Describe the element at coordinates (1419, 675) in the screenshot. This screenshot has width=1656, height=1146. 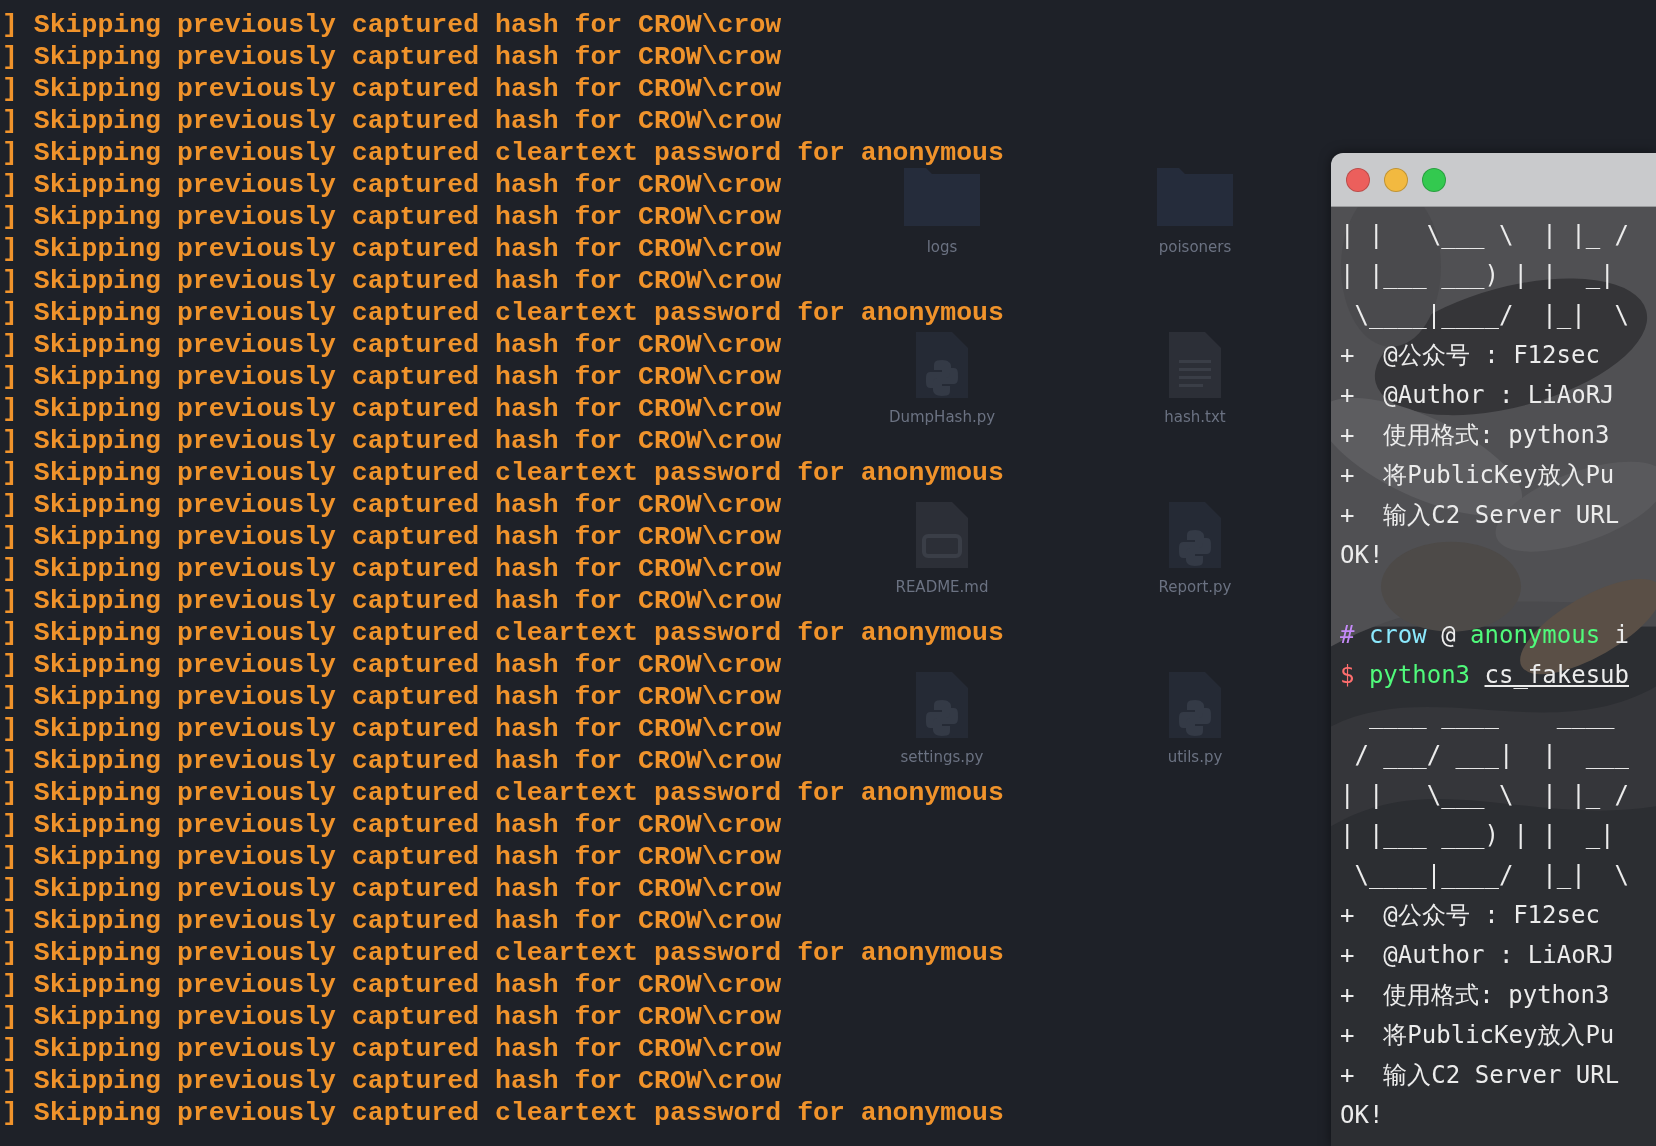
I see `command-name: python3` at that location.